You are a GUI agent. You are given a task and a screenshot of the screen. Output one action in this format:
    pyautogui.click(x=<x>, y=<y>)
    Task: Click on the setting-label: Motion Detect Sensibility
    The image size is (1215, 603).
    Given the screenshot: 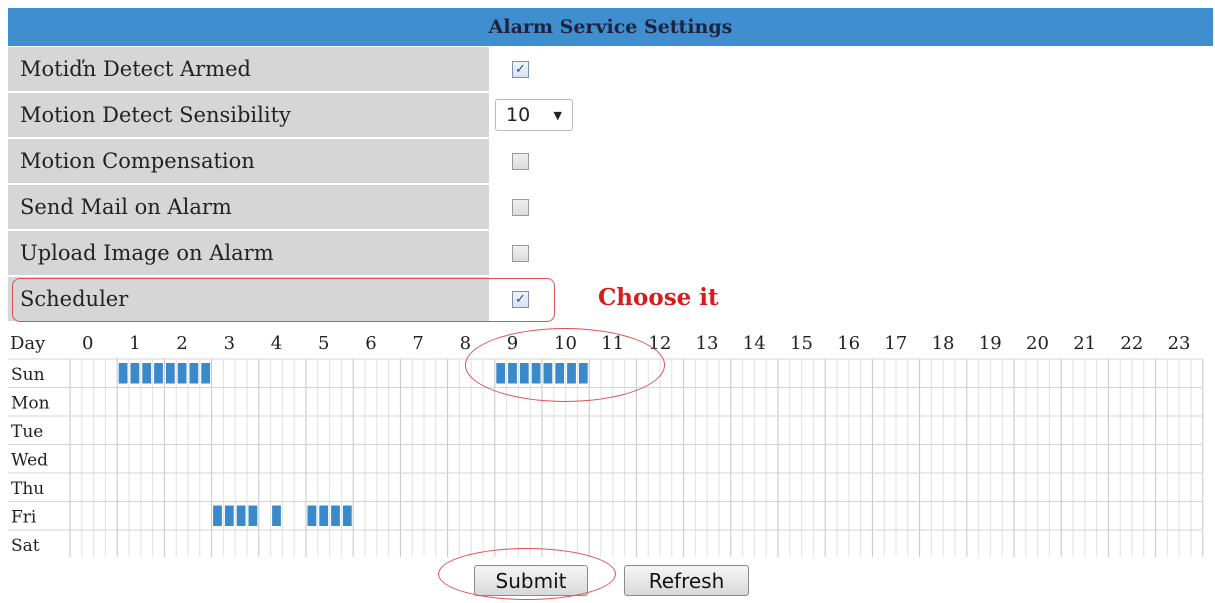 What is the action you would take?
    pyautogui.click(x=248, y=115)
    